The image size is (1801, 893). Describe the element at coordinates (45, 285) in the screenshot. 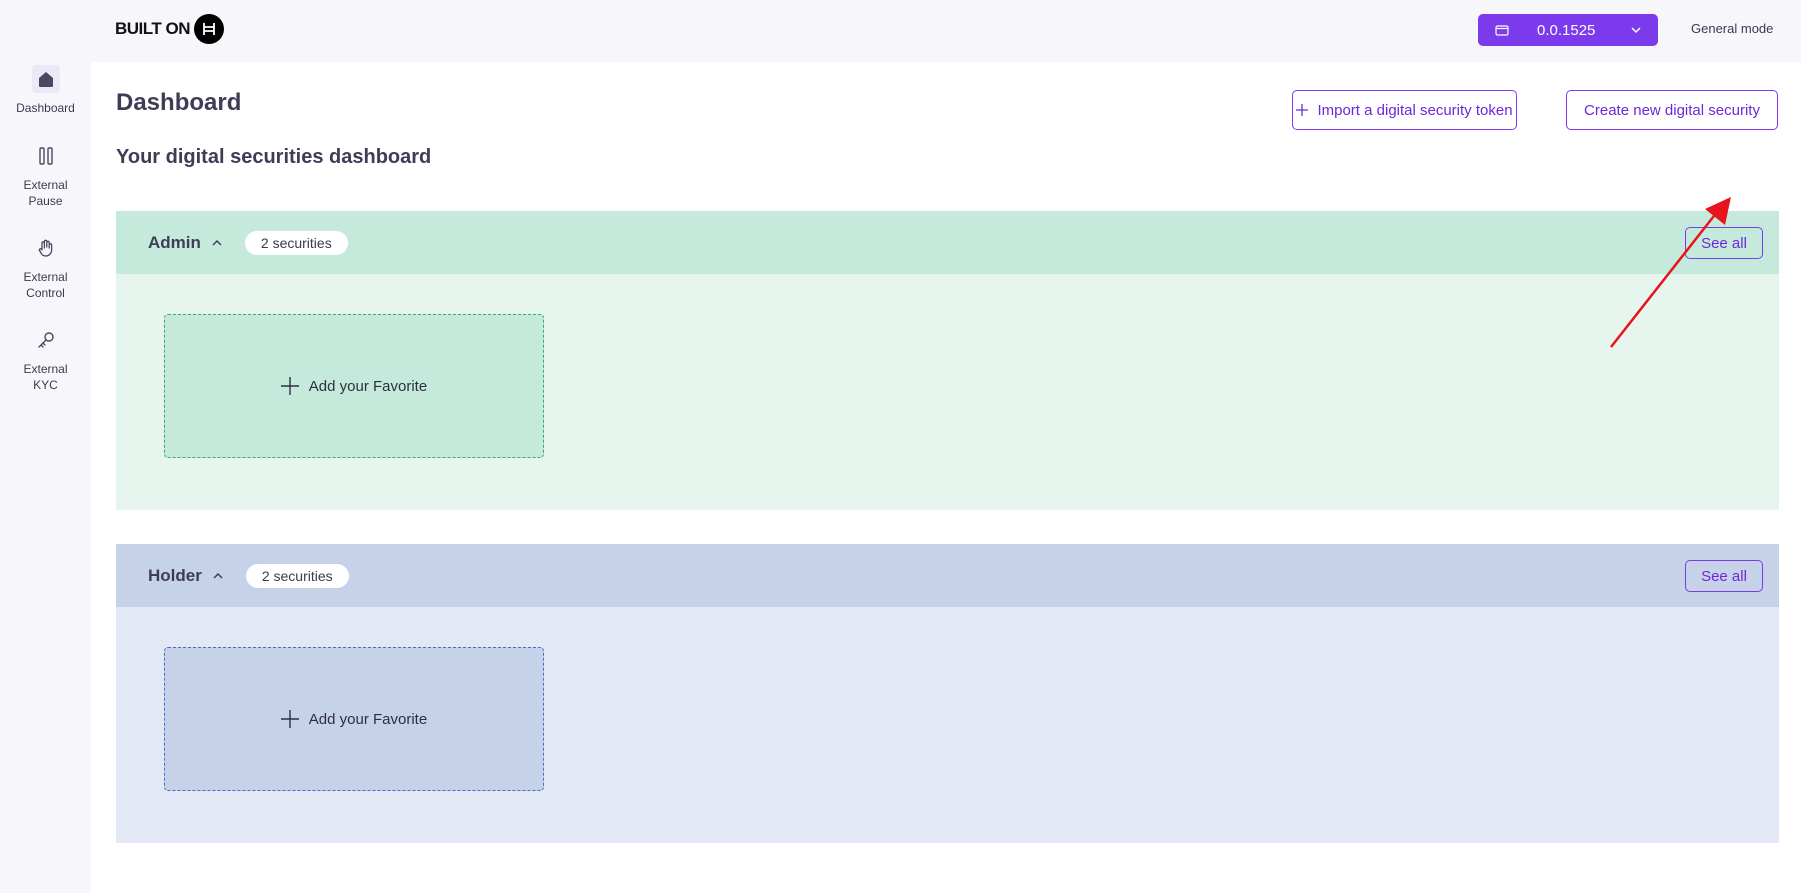

I see `sidebar-item-label: External Control` at that location.